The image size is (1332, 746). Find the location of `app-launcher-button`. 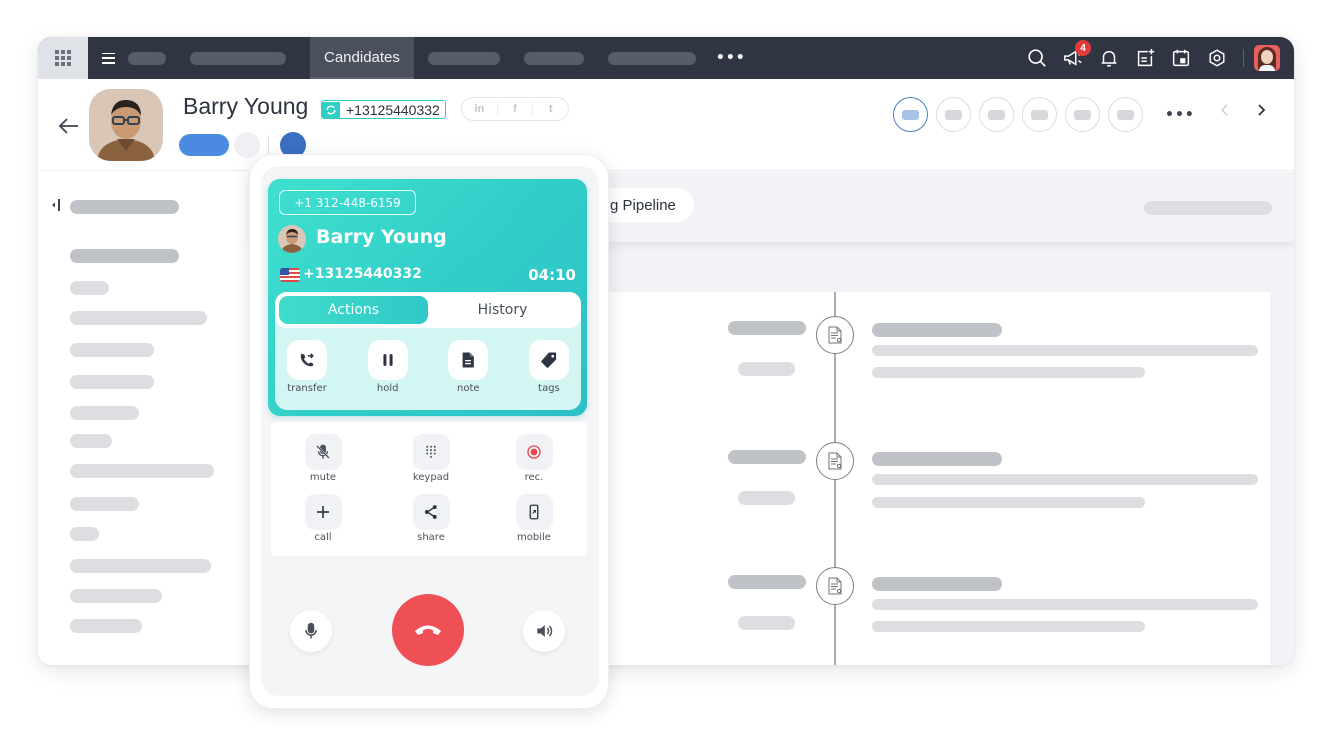

app-launcher-button is located at coordinates (63, 58).